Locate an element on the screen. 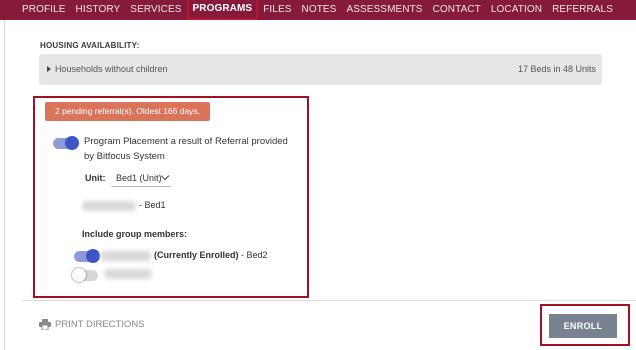 The image size is (636, 350). print-directions-link: PRINT DIRECTIONS is located at coordinates (92, 324).